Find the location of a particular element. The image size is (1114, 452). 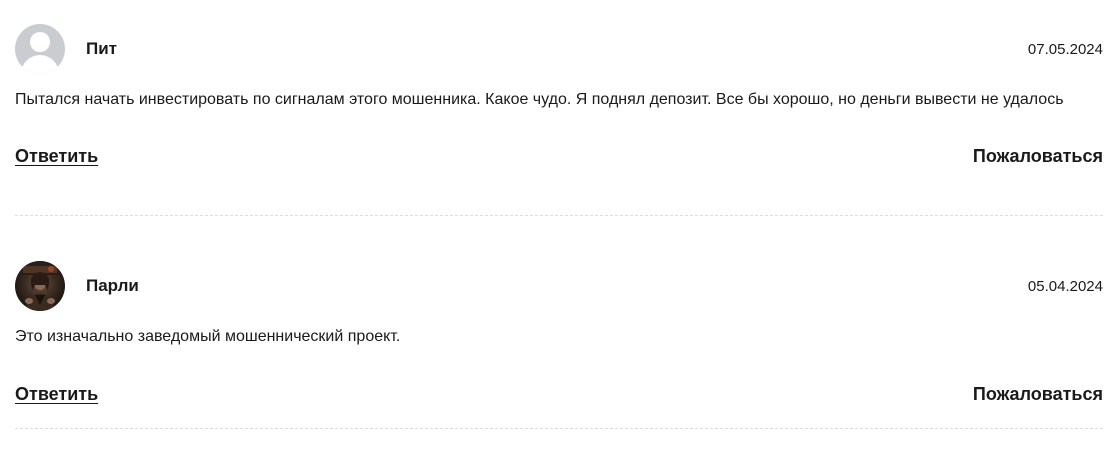

user-photo is located at coordinates (40, 286).